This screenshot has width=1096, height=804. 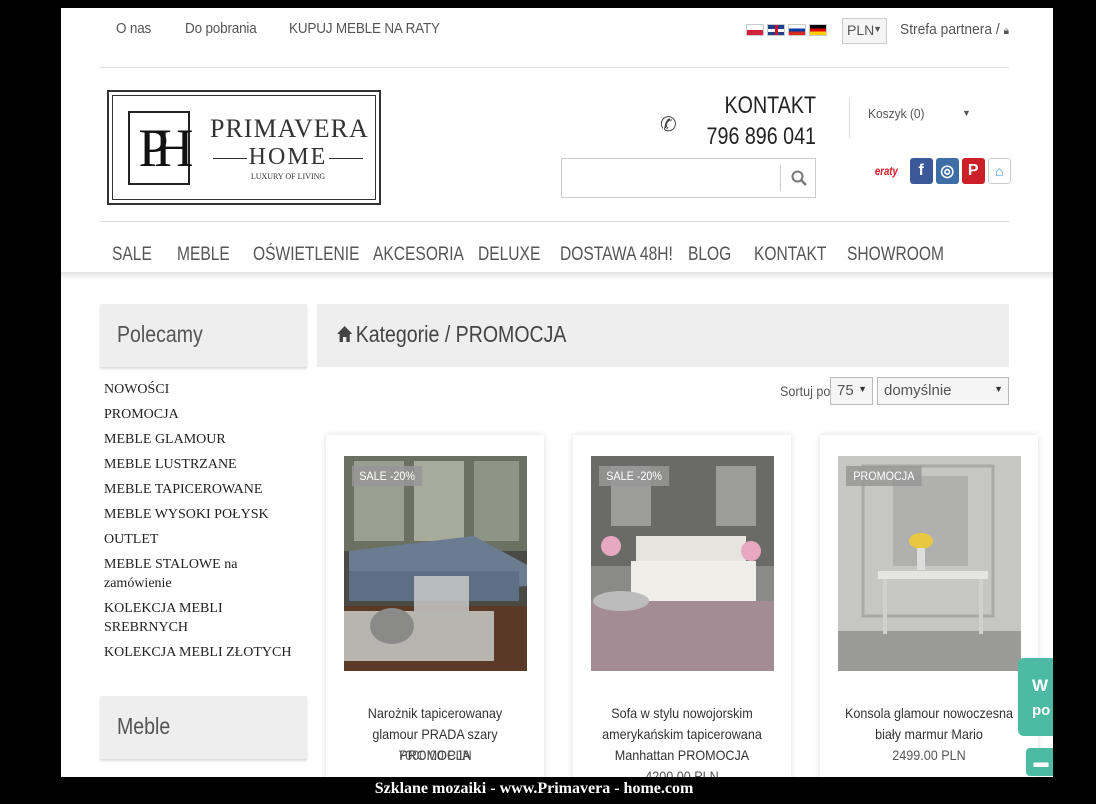 I want to click on social-links: eraty f ◎ P ⌂, so click(x=941, y=171).